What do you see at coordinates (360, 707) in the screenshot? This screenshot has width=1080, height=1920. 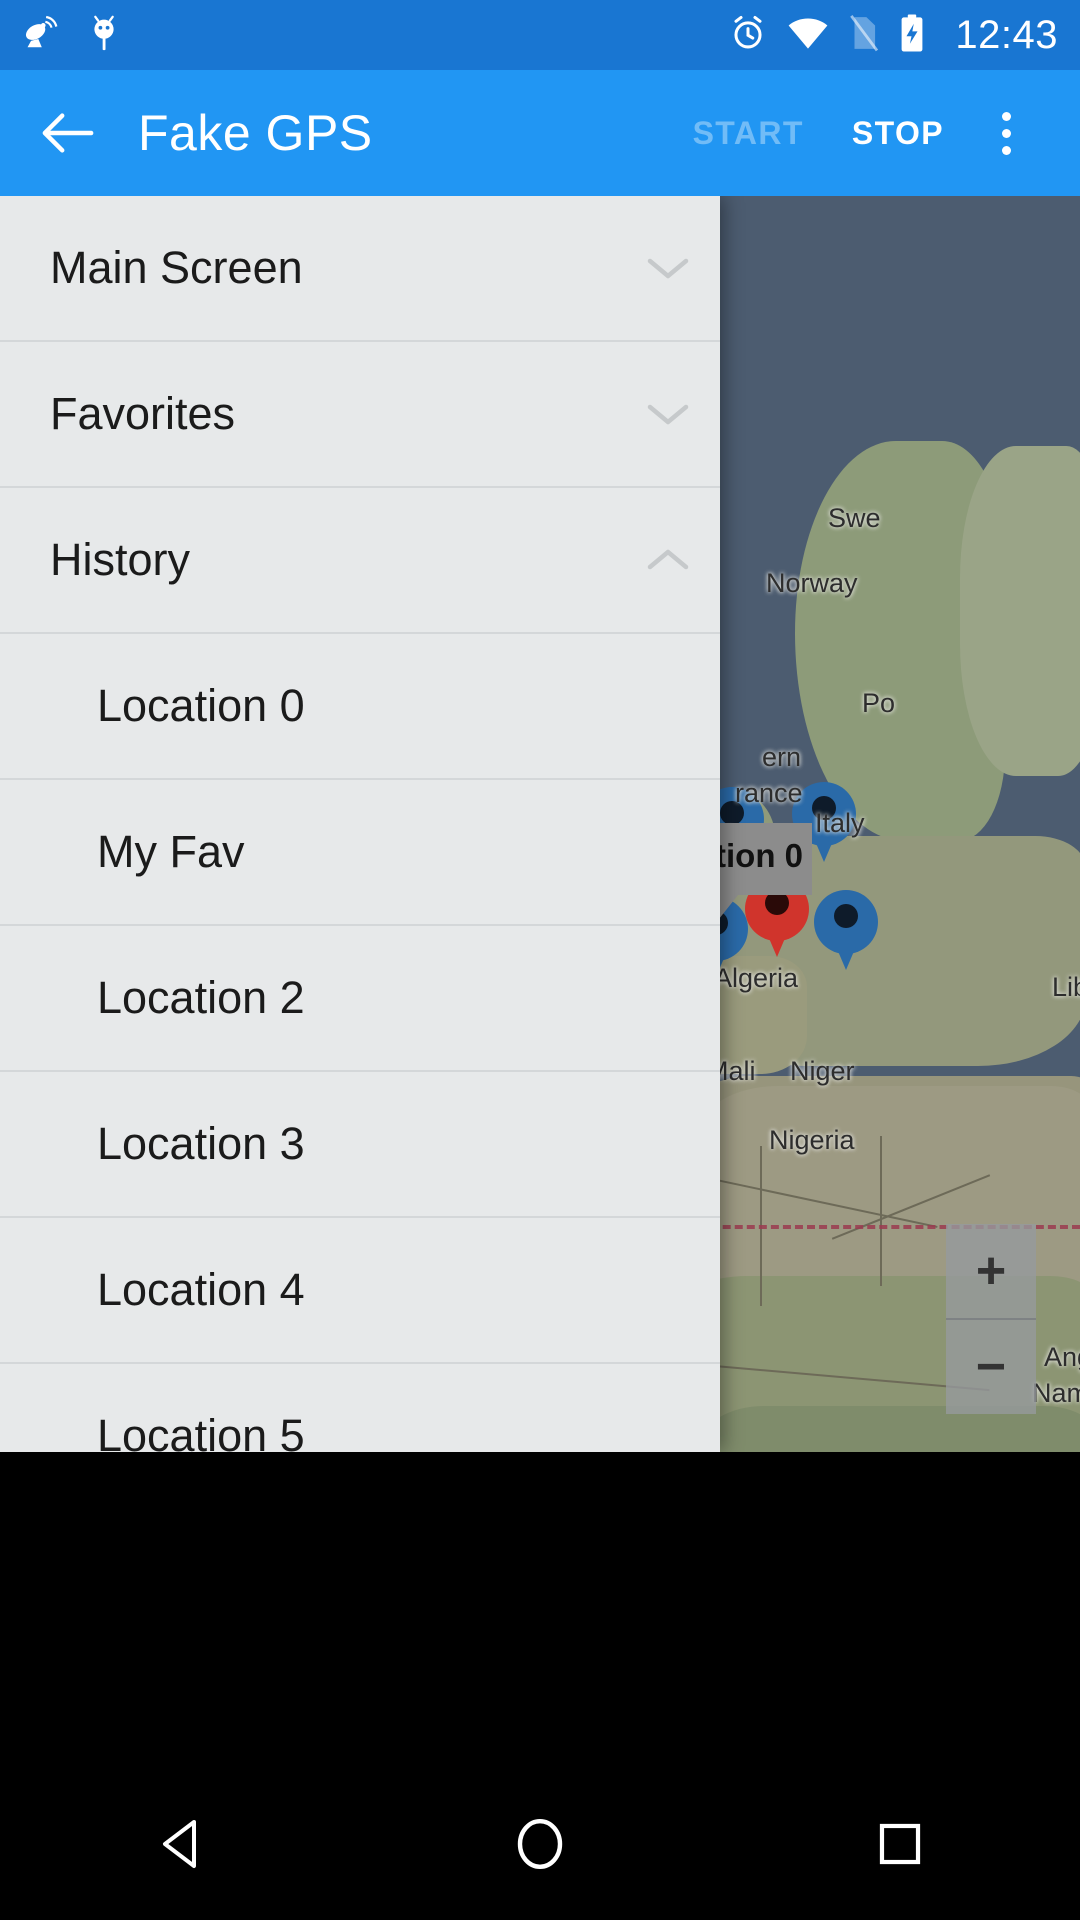 I see `drawer-item-location-0: Location 0` at bounding box center [360, 707].